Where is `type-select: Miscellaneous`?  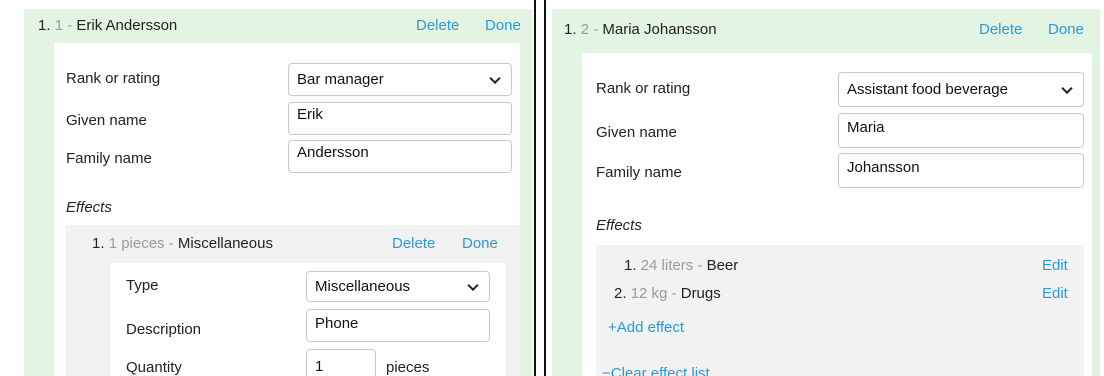 type-select: Miscellaneous is located at coordinates (398, 286).